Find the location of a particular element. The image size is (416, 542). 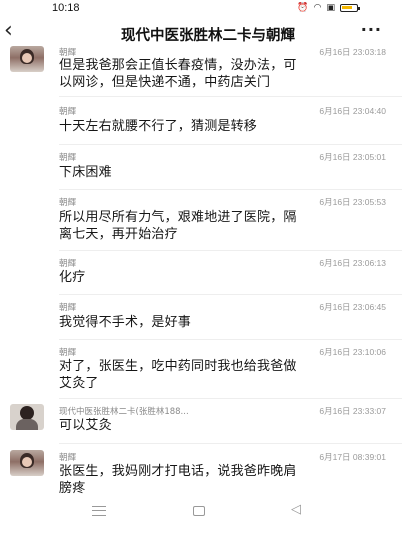

chat-header: ‹ 现代中医张胜林二卡与朝輝 ··· is located at coordinates (208, 32).